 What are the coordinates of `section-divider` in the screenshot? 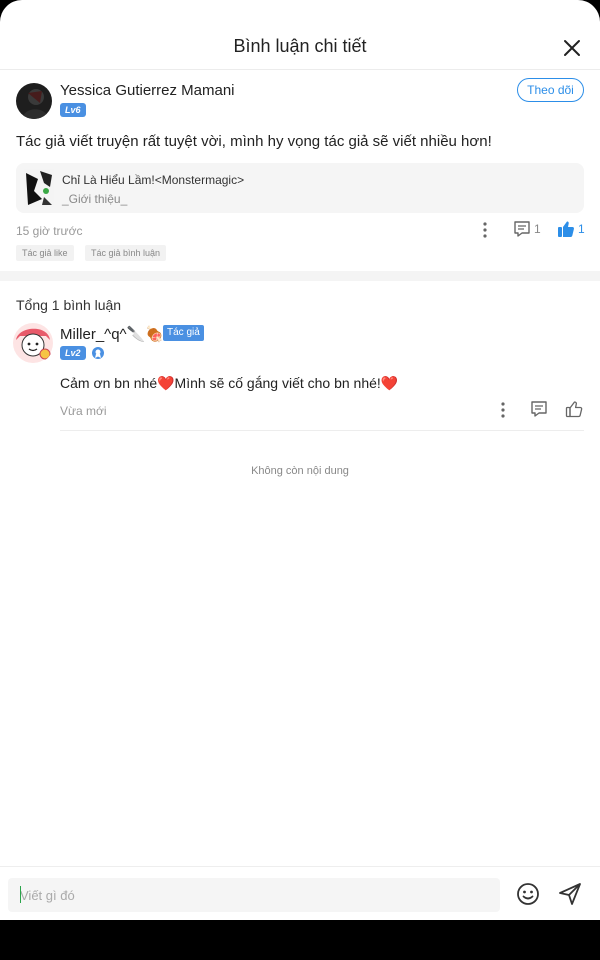 It's located at (300, 276).